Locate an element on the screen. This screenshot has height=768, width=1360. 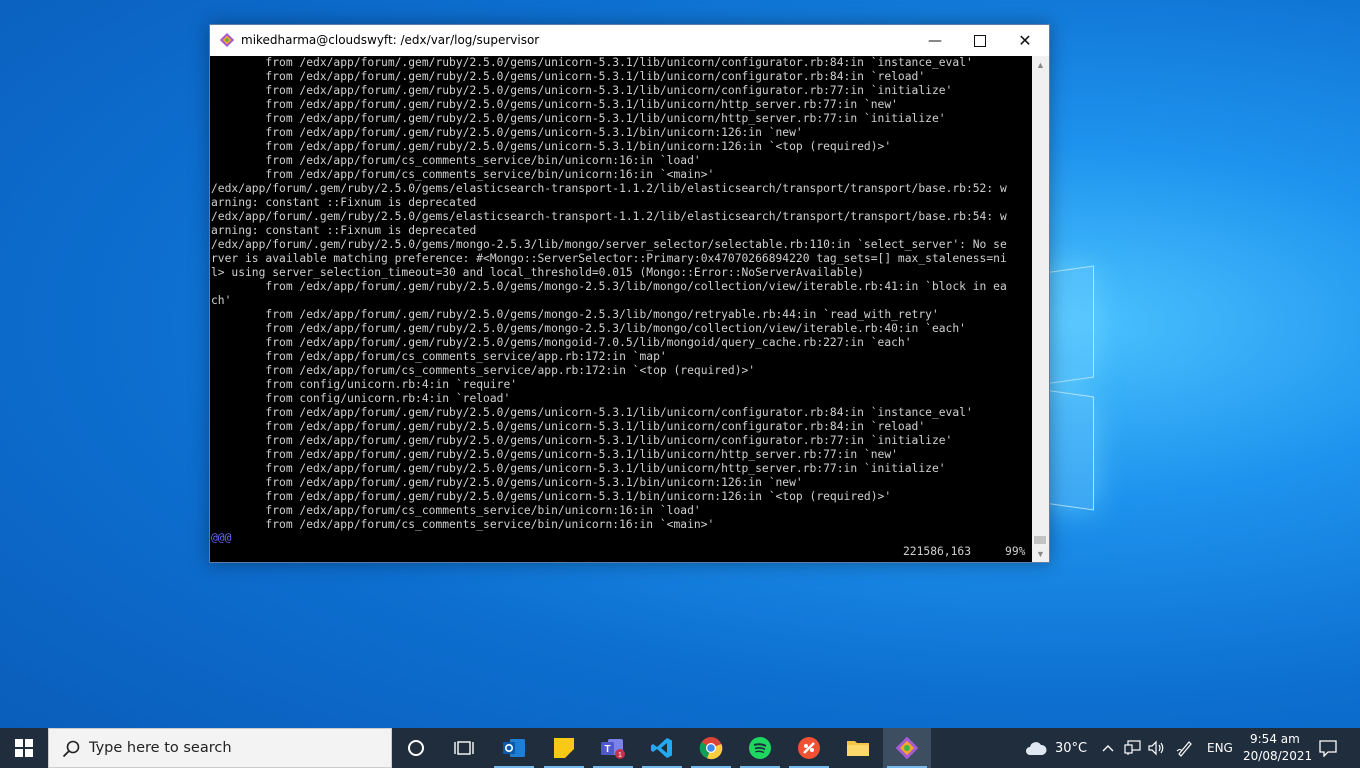
weather-button is located at coordinates (1036, 748).